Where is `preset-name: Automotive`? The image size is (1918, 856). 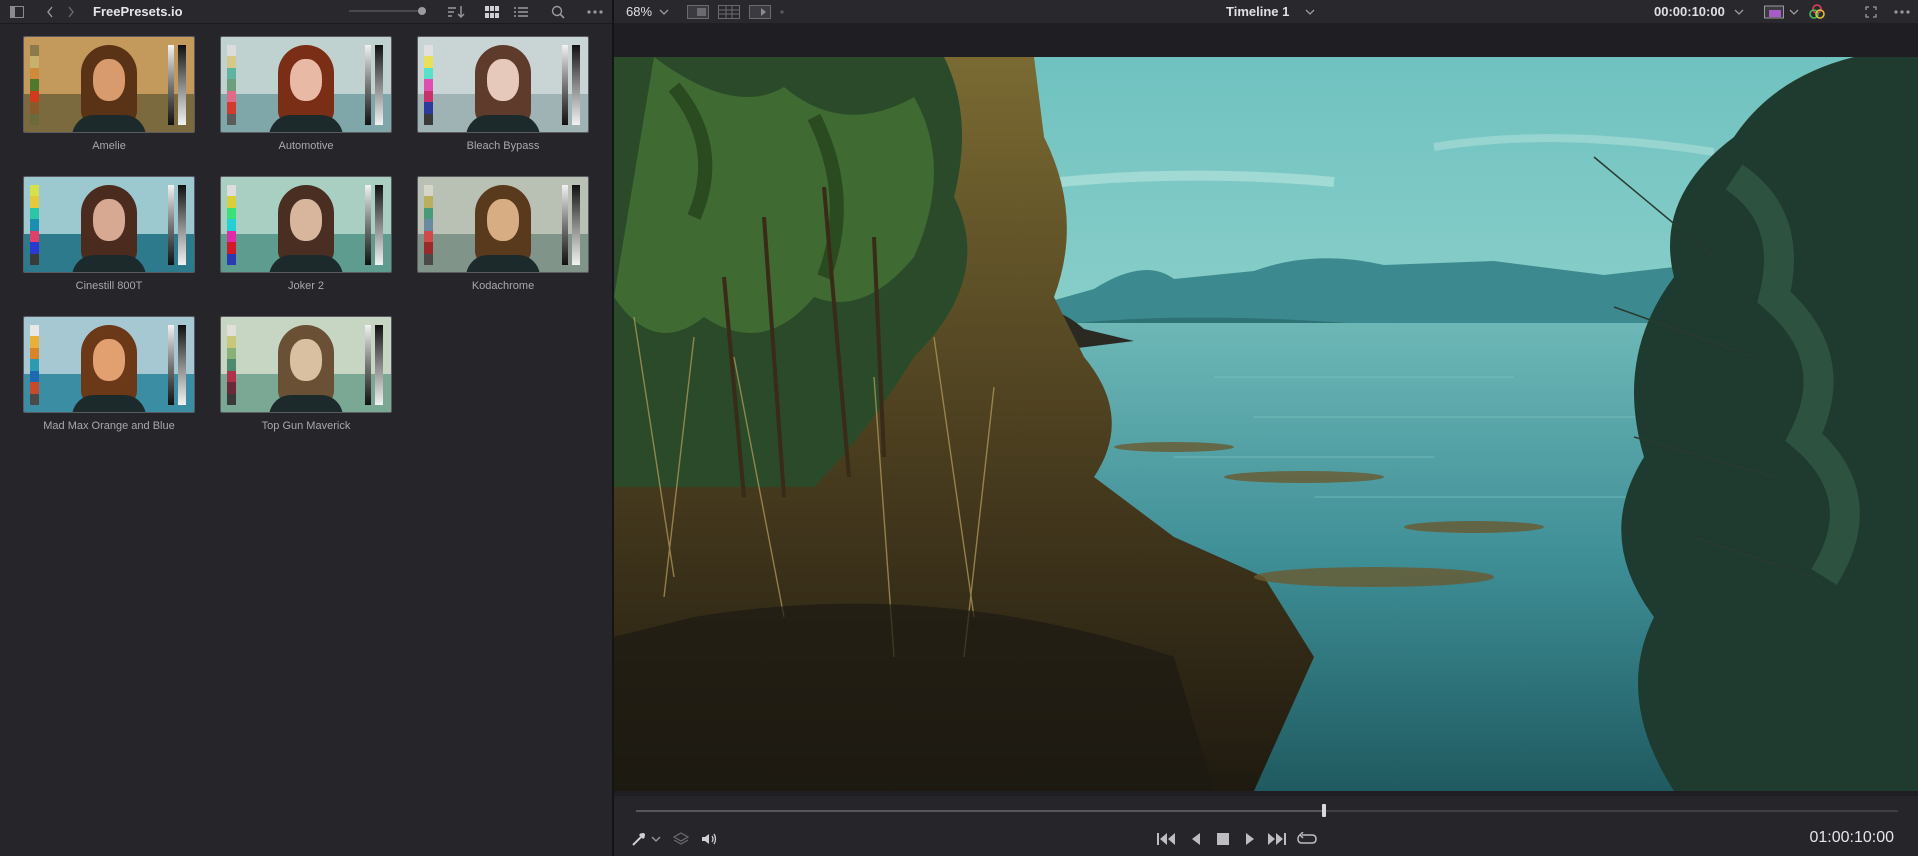 preset-name: Automotive is located at coordinates (306, 146).